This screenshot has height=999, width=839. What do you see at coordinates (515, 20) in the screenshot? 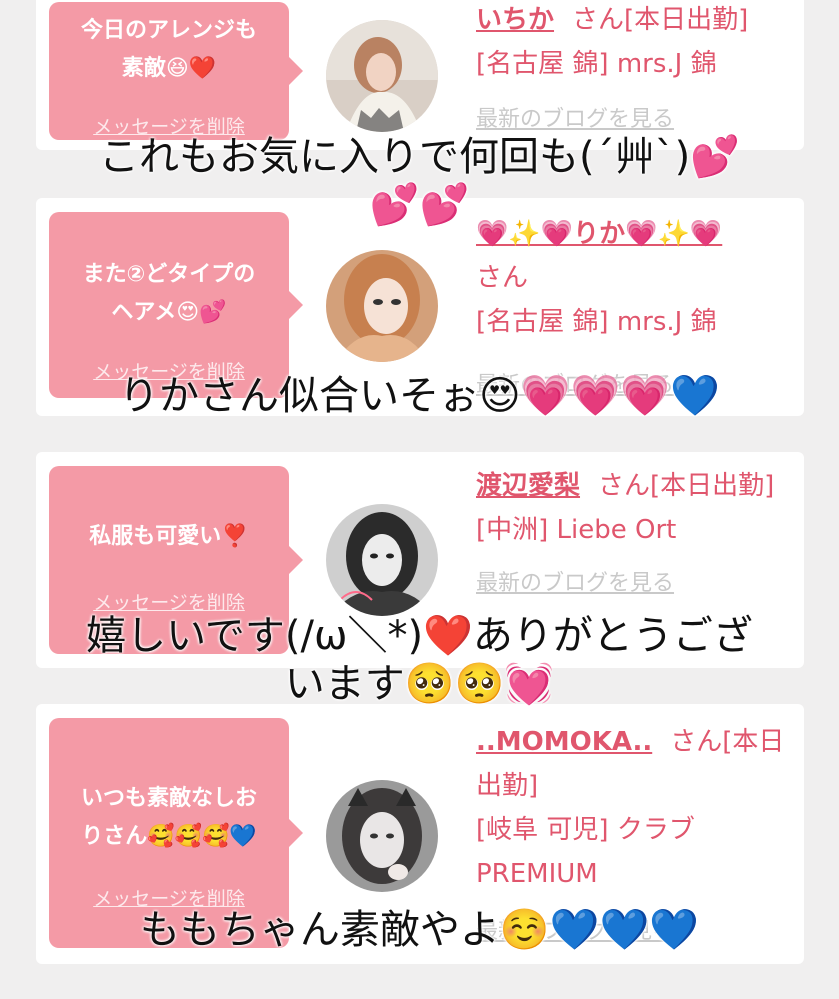
I see `cast-name-link: いちか` at bounding box center [515, 20].